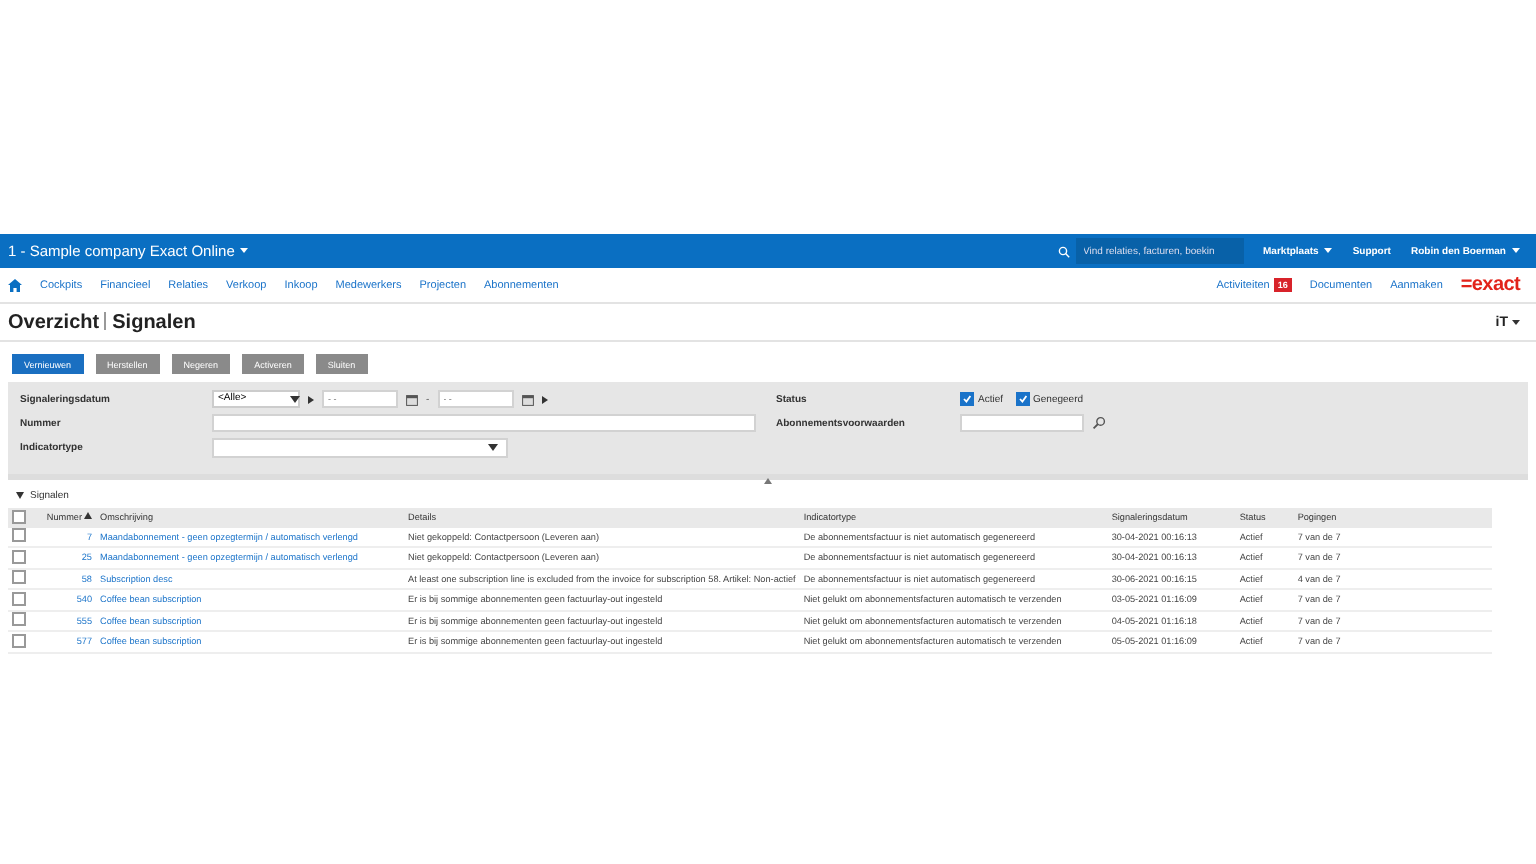  I want to click on terms-field, so click(1022, 423).